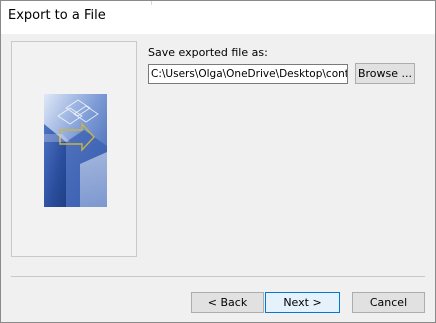 This screenshot has width=436, height=323. What do you see at coordinates (227, 302) in the screenshot?
I see `back-button: < Back` at bounding box center [227, 302].